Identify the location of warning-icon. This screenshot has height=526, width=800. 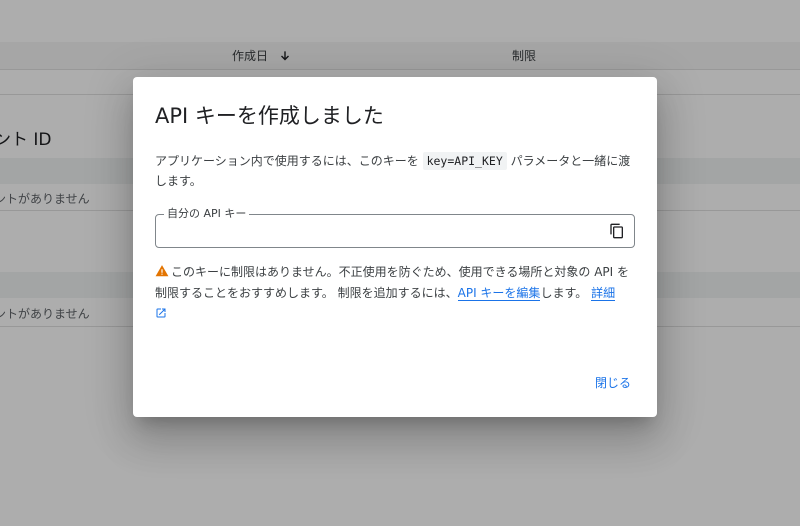
(162, 271).